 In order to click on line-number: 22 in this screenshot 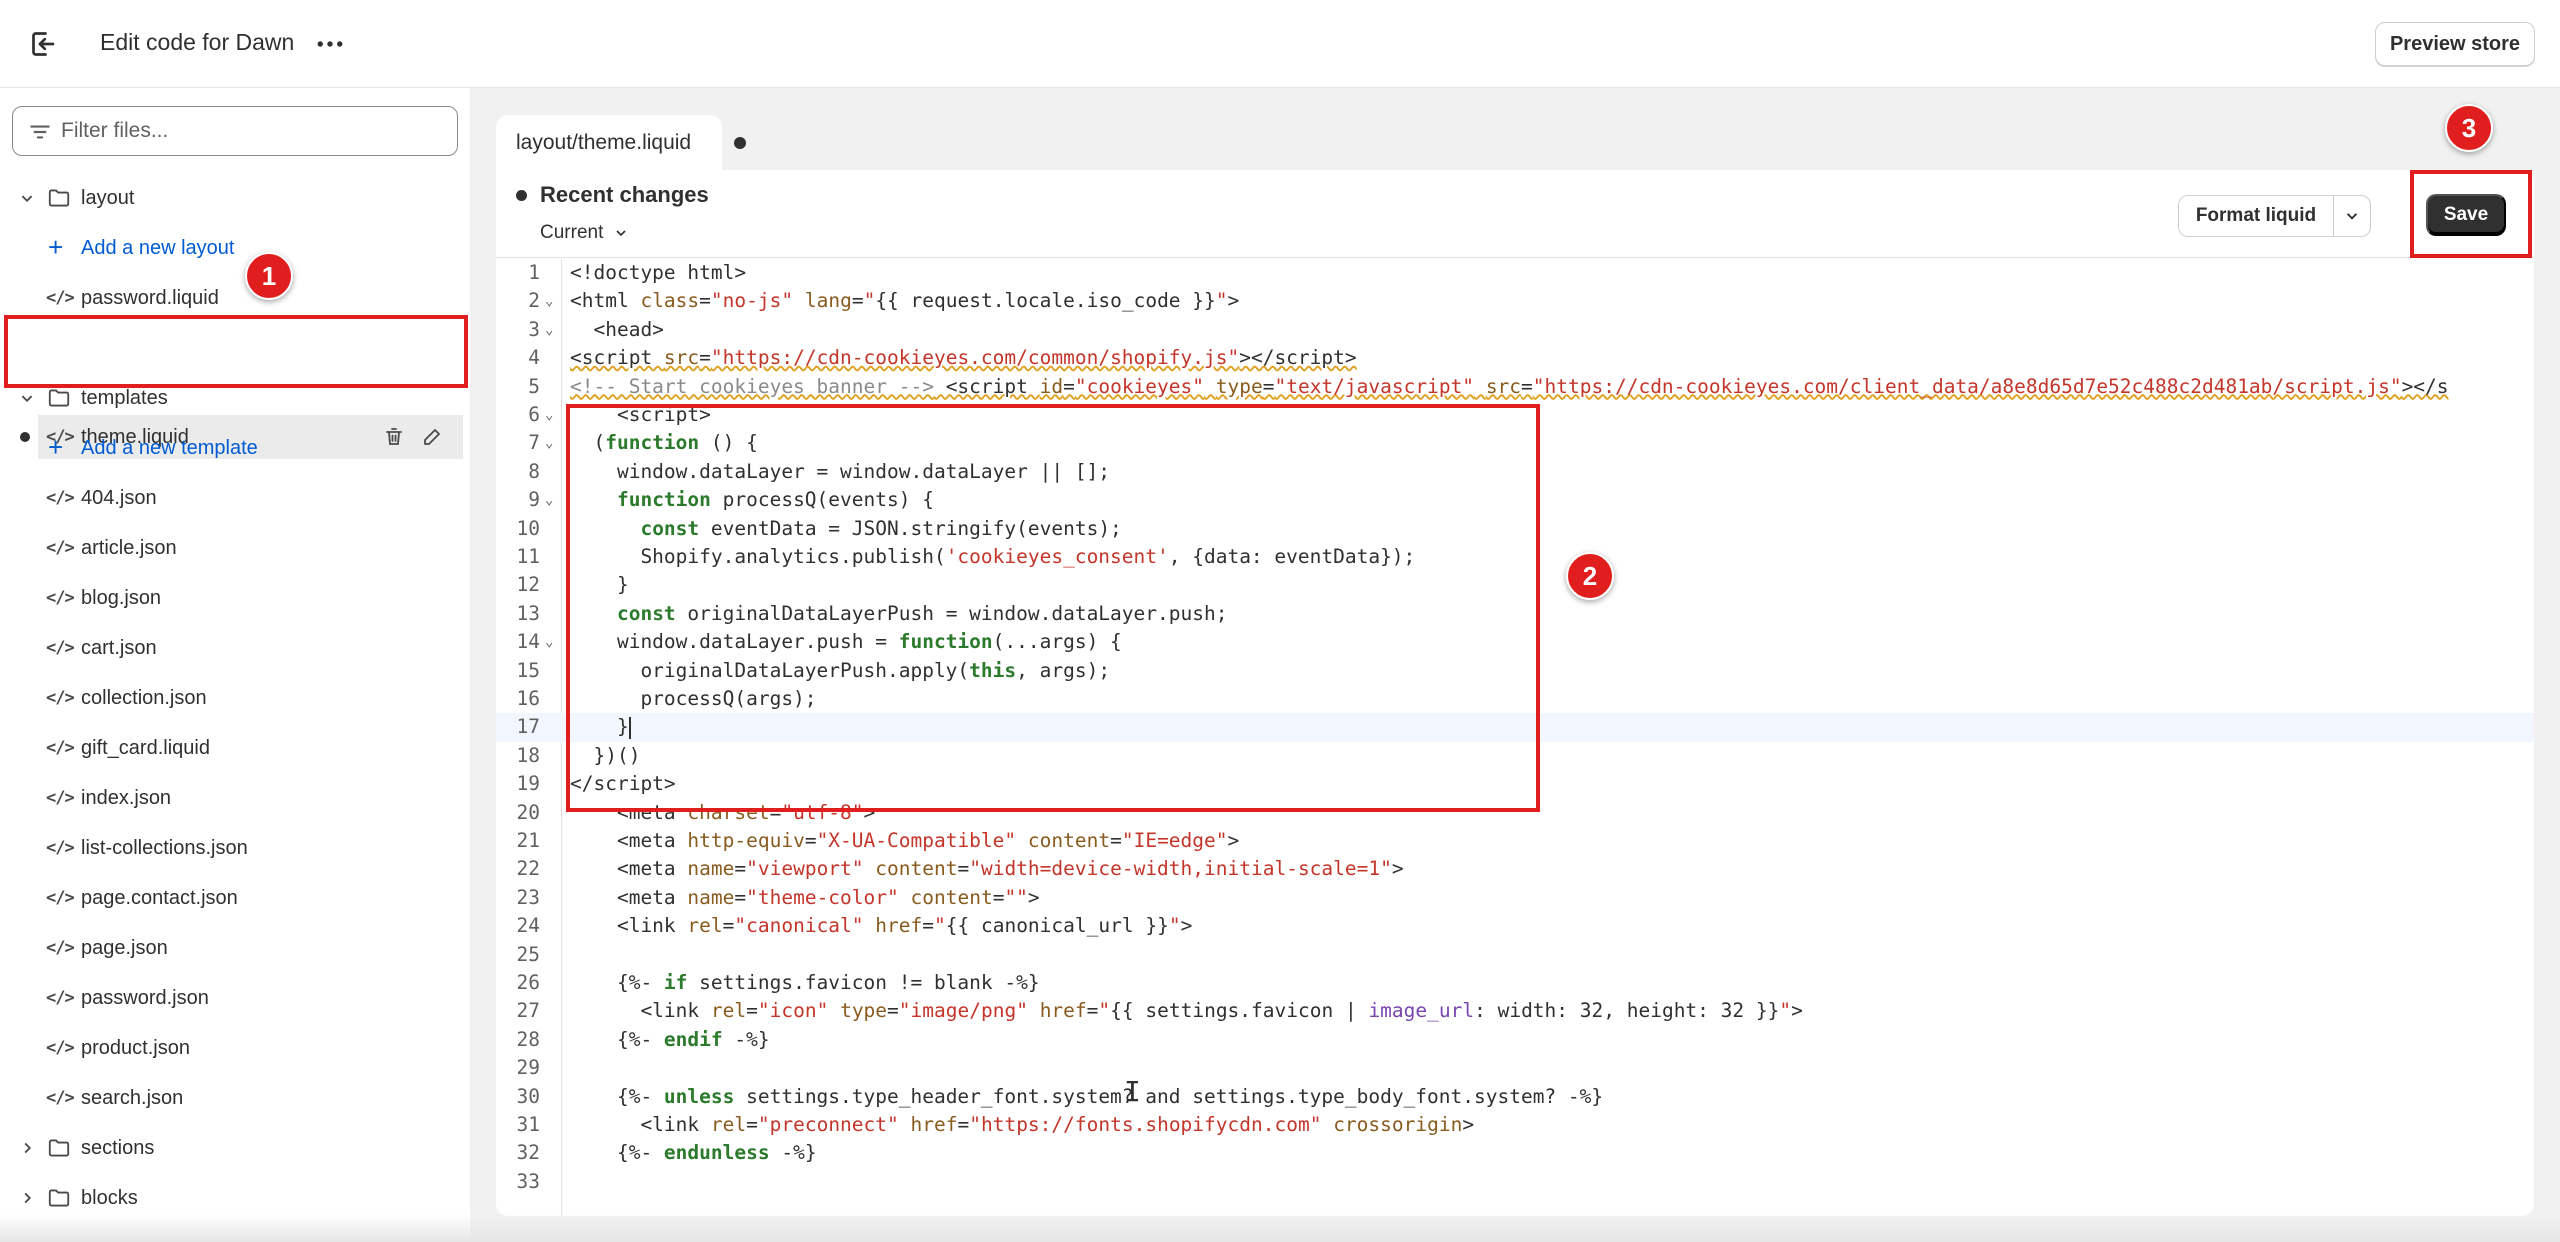, I will do `click(528, 869)`.